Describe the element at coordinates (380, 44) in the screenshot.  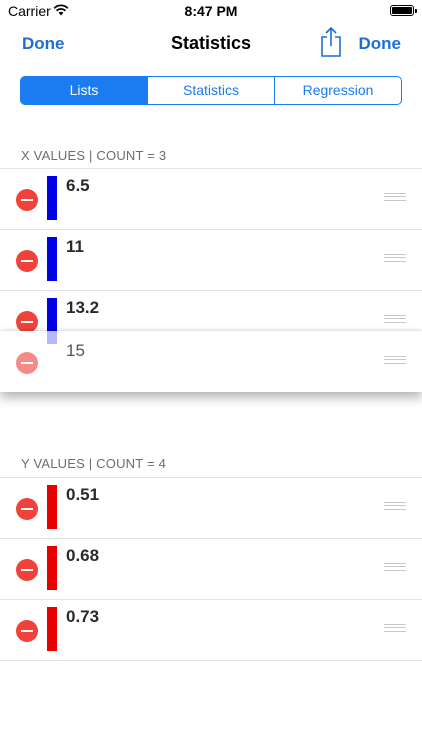
I see `done-button-right: Done` at that location.